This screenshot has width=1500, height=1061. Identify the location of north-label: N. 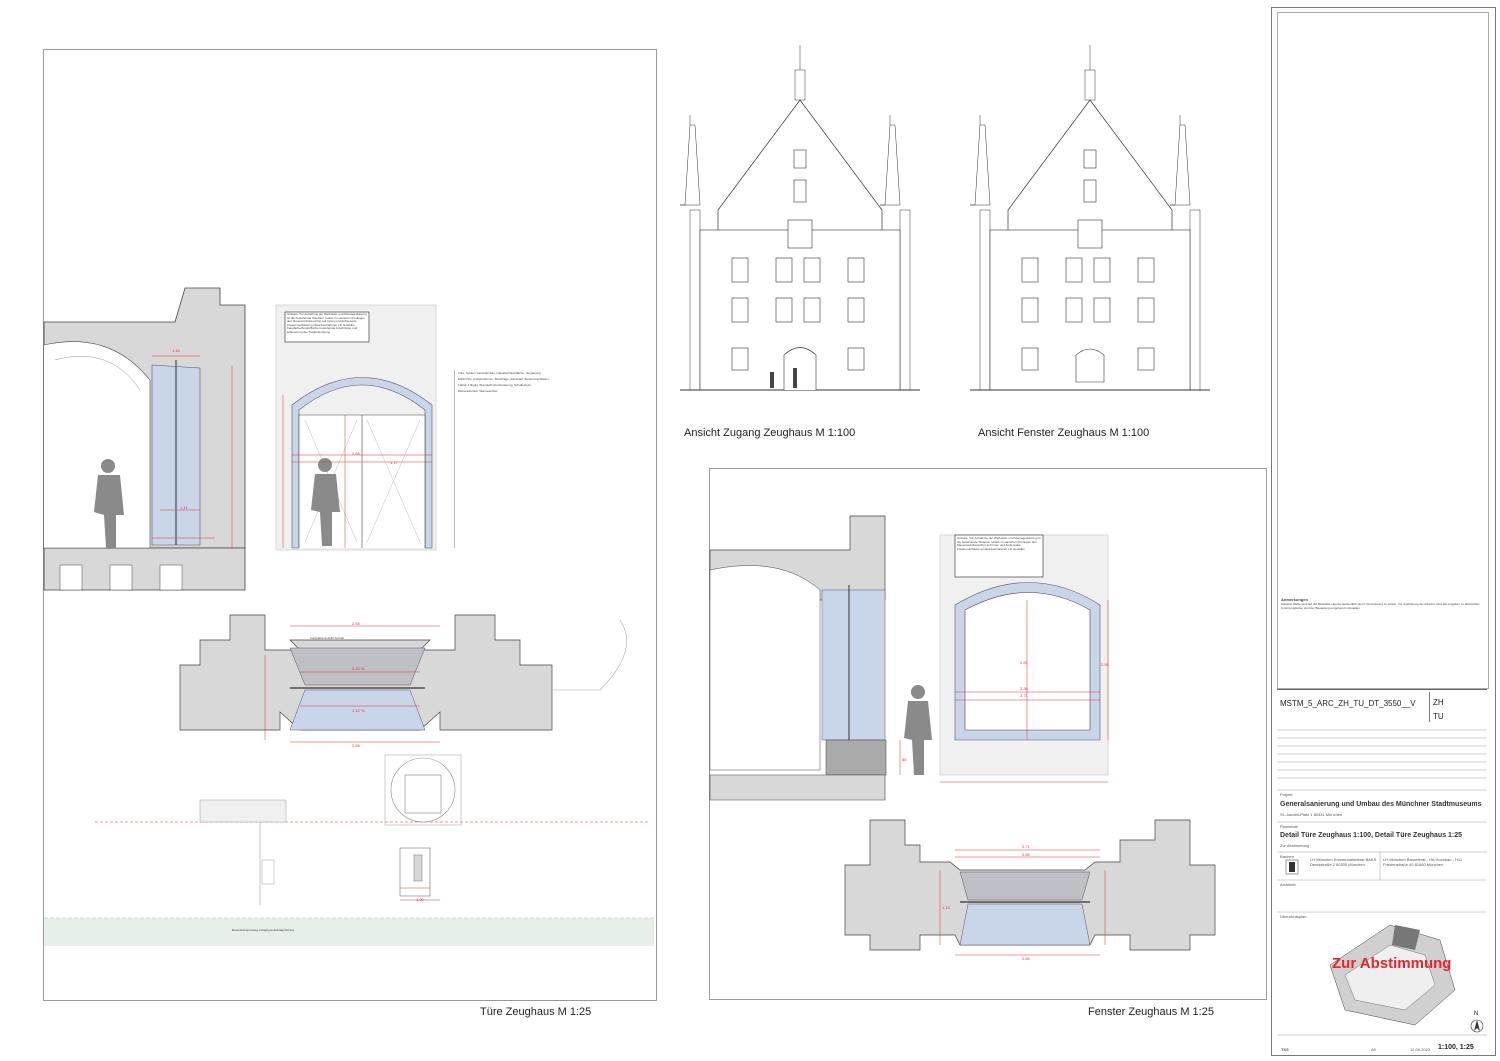
(1476, 1014).